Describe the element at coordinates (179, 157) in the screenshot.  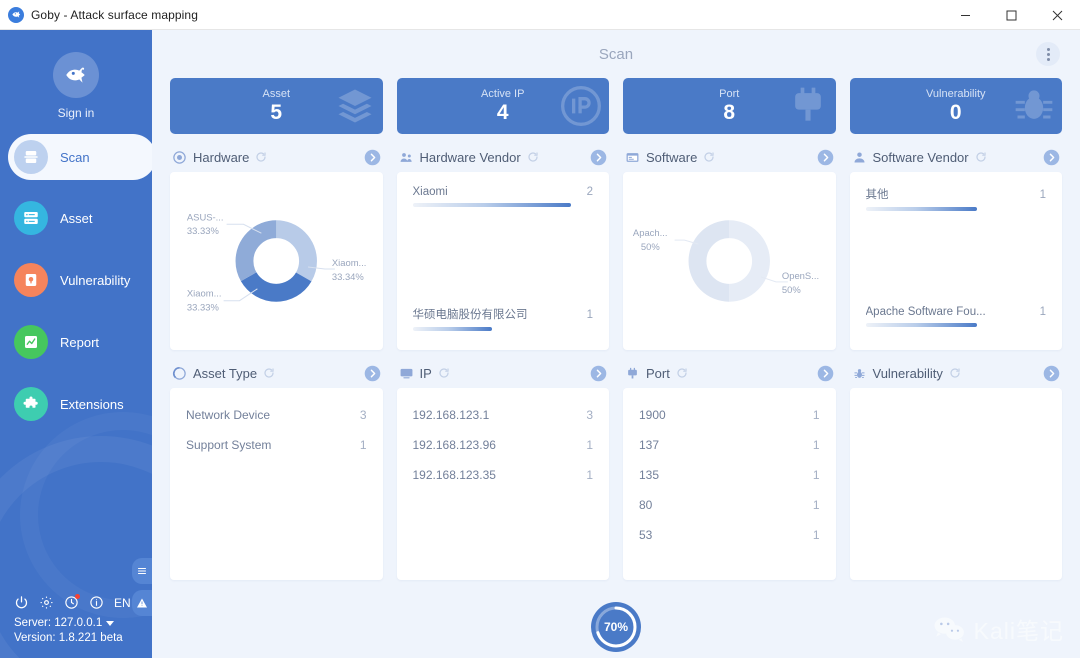
I see `target-circle-icon` at that location.